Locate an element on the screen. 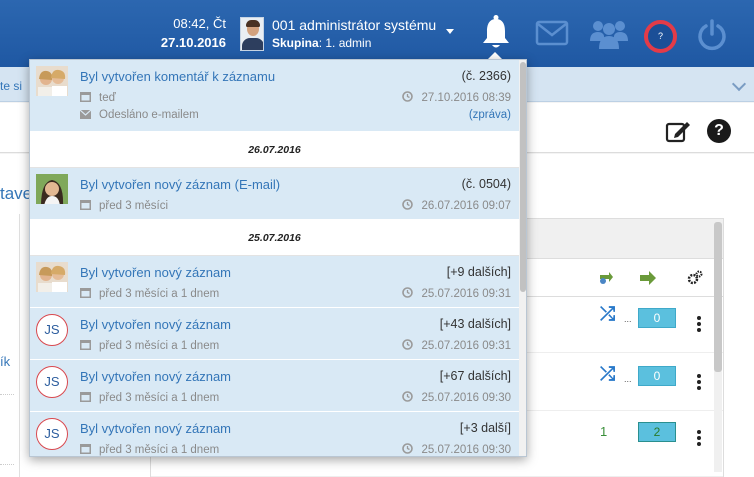 This screenshot has height=477, width=754. notification-when: před 3 měsíci is located at coordinates (124, 205).